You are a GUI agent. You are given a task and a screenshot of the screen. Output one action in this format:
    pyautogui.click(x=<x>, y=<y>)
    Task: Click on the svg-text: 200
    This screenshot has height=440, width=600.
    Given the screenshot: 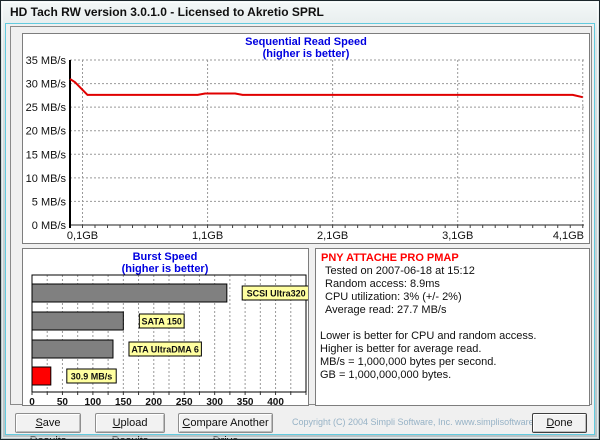 What is the action you would take?
    pyautogui.click(x=153, y=401)
    